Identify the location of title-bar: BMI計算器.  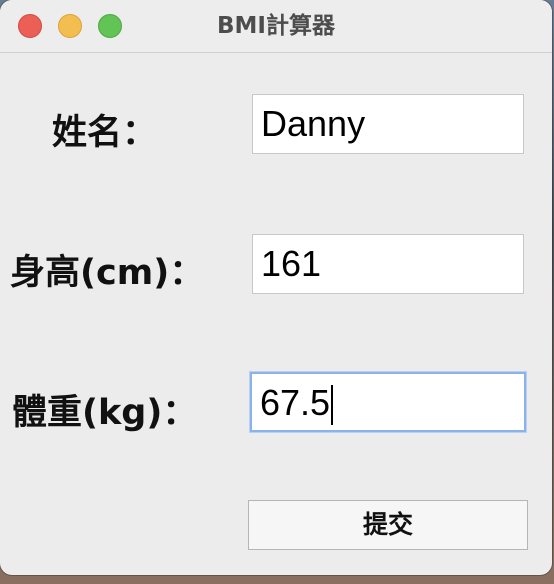
(276, 26).